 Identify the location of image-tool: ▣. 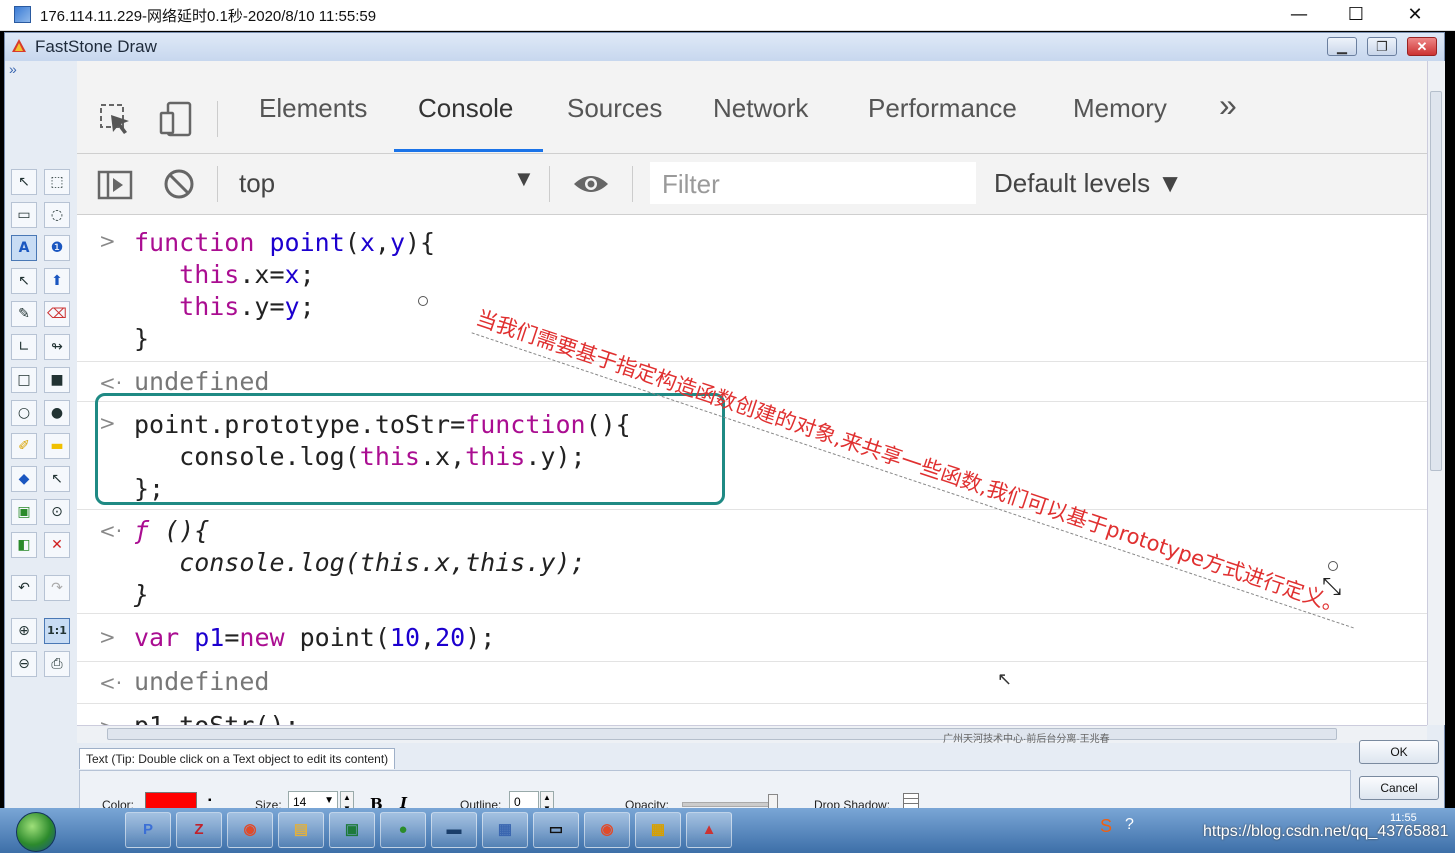
(24, 512).